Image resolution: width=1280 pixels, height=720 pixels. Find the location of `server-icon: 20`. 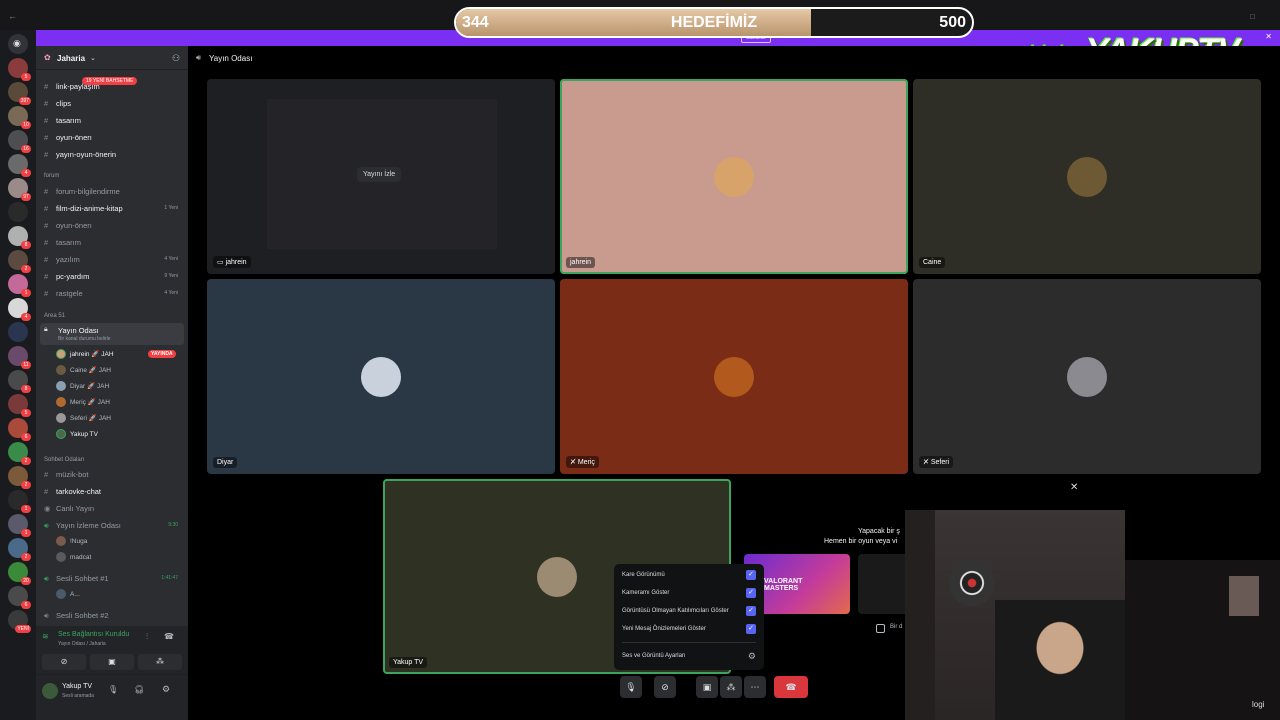

server-icon: 20 is located at coordinates (19, 573).